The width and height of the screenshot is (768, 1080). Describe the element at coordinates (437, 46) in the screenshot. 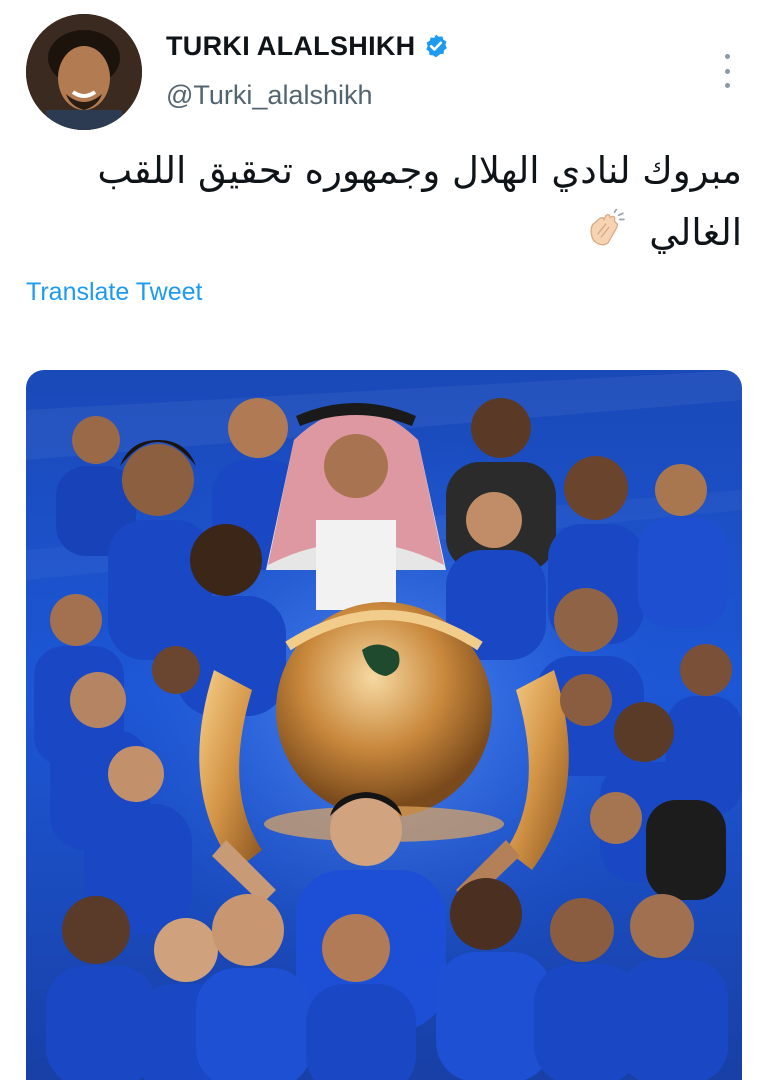

I see `verified-badge-icon` at that location.